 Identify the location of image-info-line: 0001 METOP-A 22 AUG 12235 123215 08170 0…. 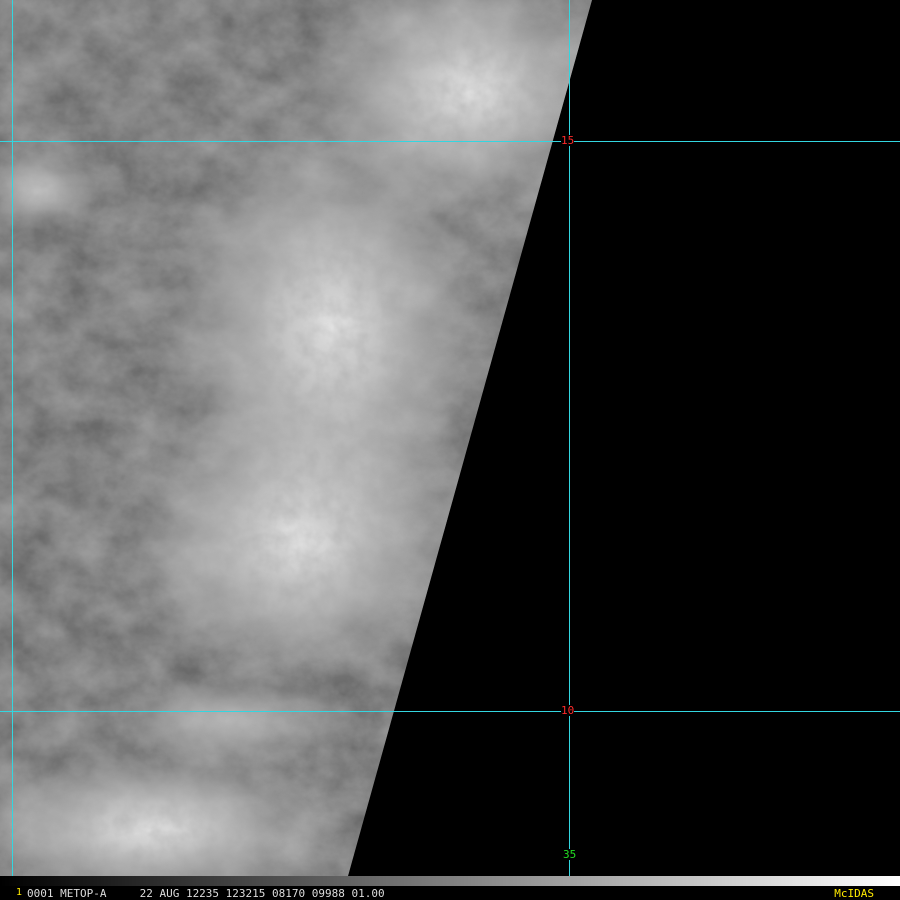
(206, 893).